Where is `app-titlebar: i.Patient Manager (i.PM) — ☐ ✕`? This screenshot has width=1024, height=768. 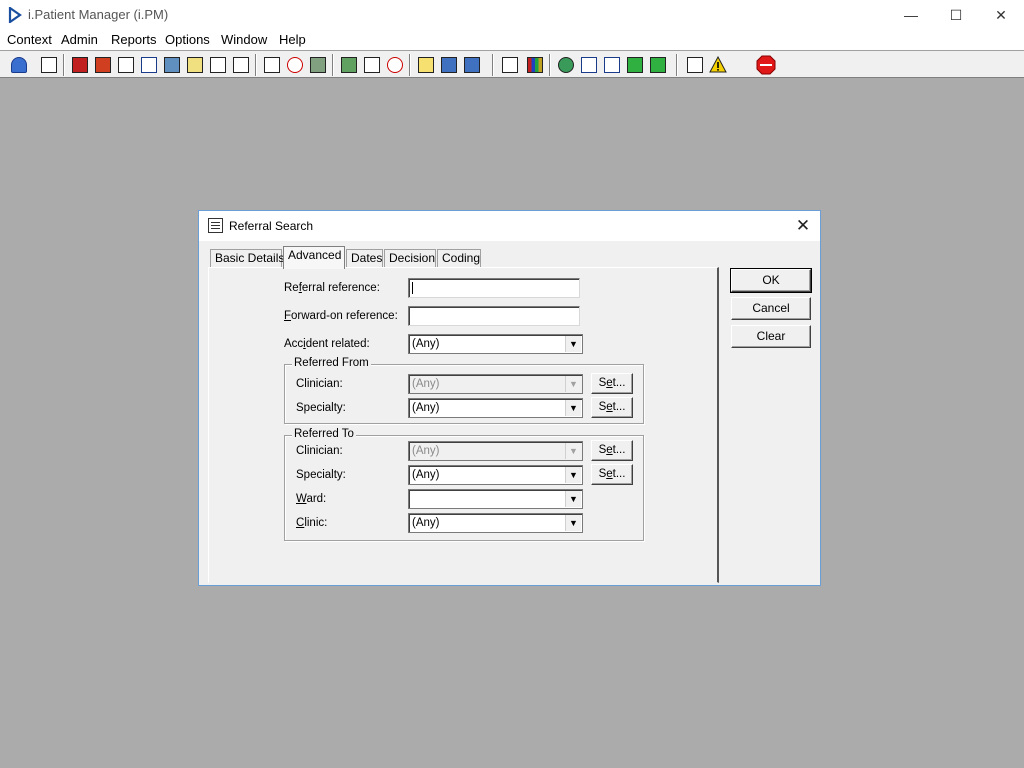
app-titlebar: i.Patient Manager (i.PM) — ☐ ✕ is located at coordinates (512, 15).